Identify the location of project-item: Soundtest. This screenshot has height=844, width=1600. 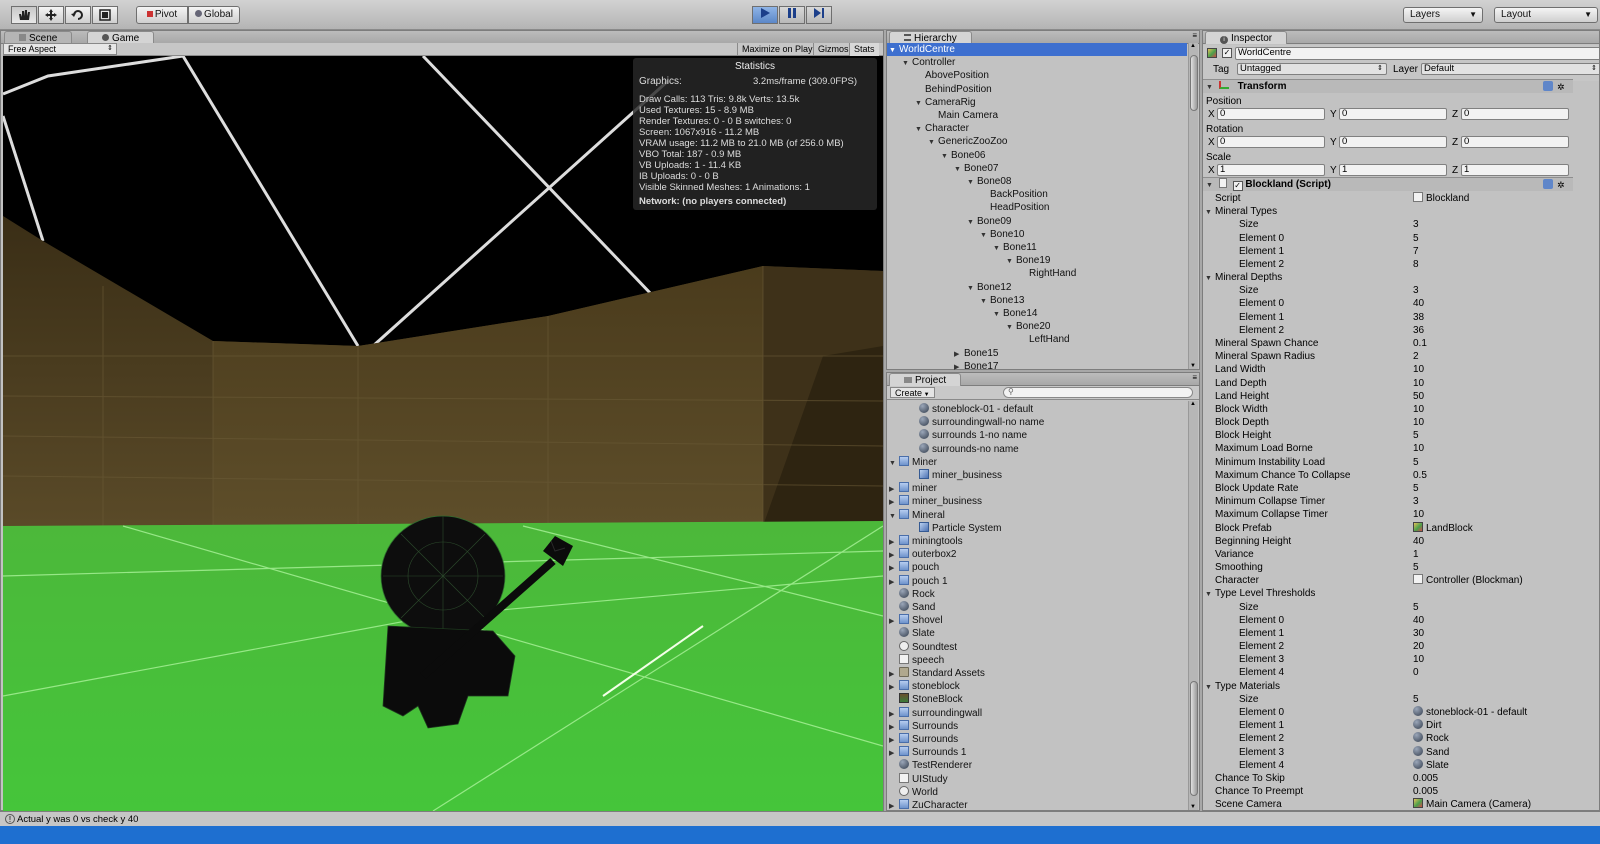
(923, 647).